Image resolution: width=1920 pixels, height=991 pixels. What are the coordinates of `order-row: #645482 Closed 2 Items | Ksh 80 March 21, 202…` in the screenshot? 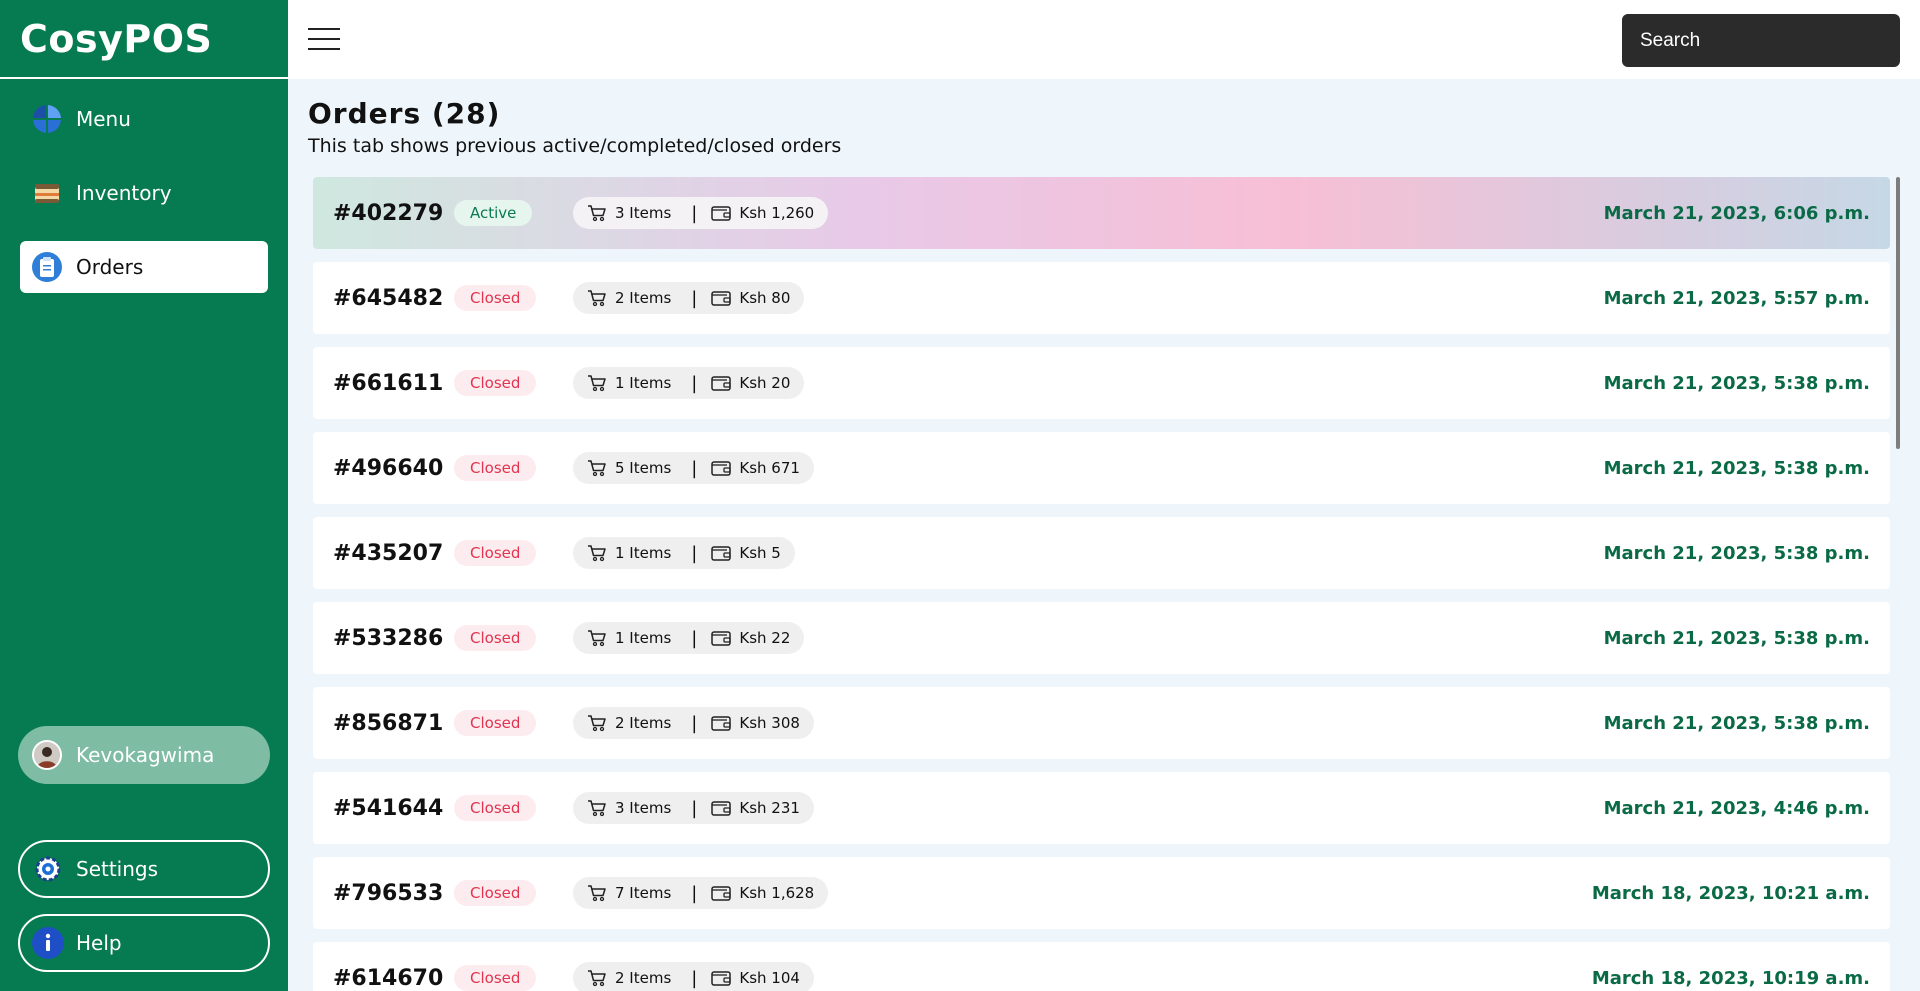 It's located at (1101, 298).